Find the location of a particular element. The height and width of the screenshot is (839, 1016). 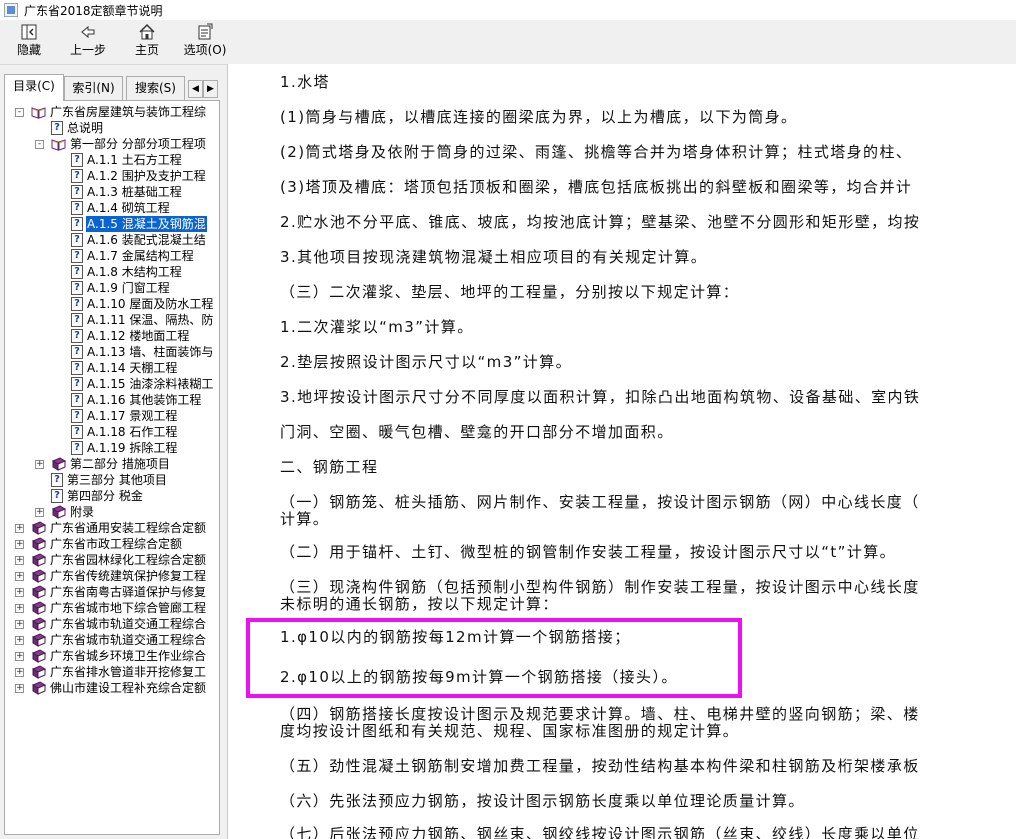

back-button: 上一步 is located at coordinates (88, 42).